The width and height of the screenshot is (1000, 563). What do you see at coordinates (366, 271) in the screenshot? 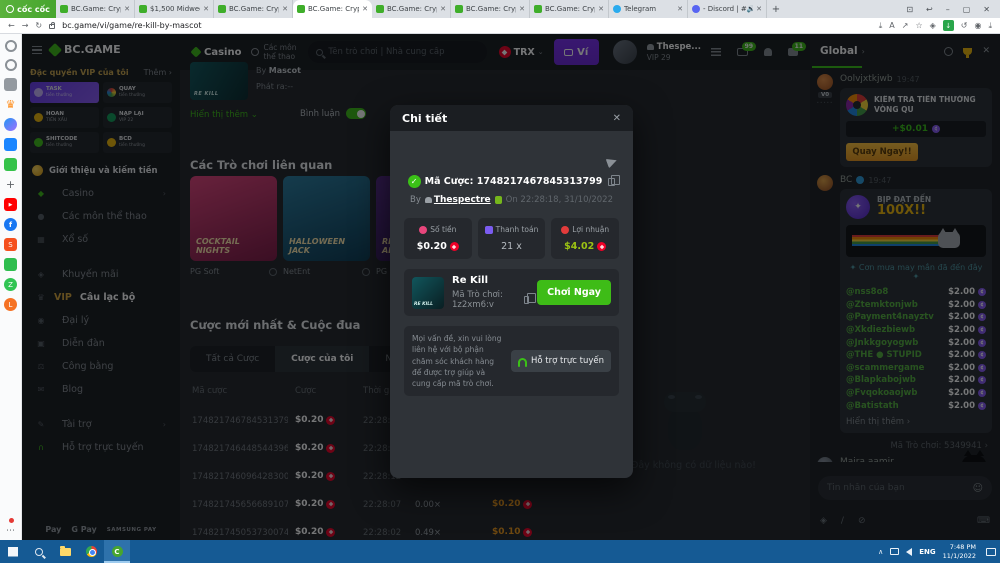
I see `info-icon` at bounding box center [366, 271].